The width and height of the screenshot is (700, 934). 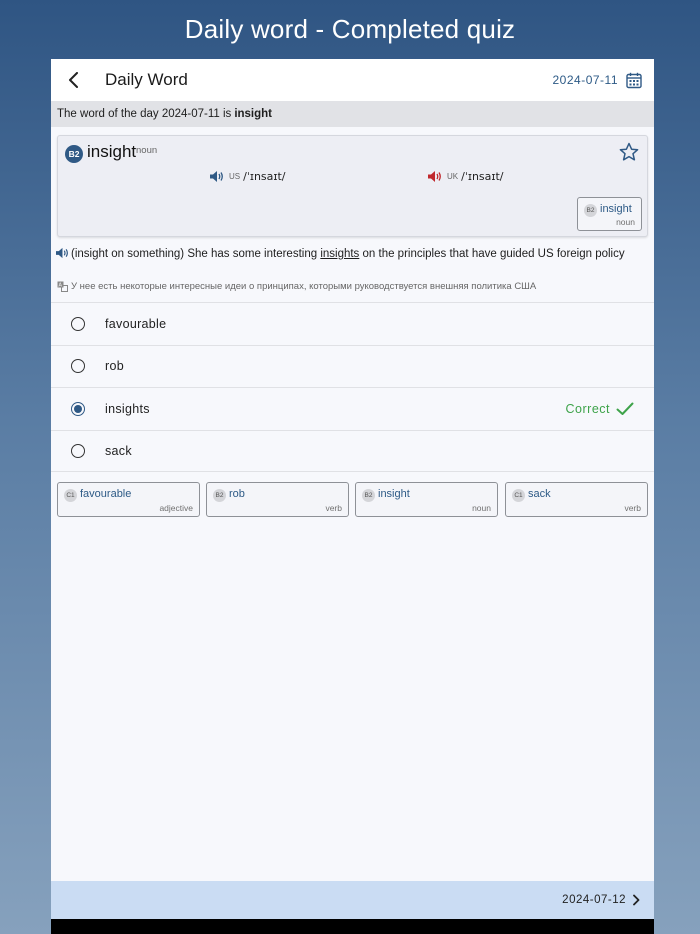 I want to click on app-bar: Daily Word 2024-07-11, so click(x=352, y=80).